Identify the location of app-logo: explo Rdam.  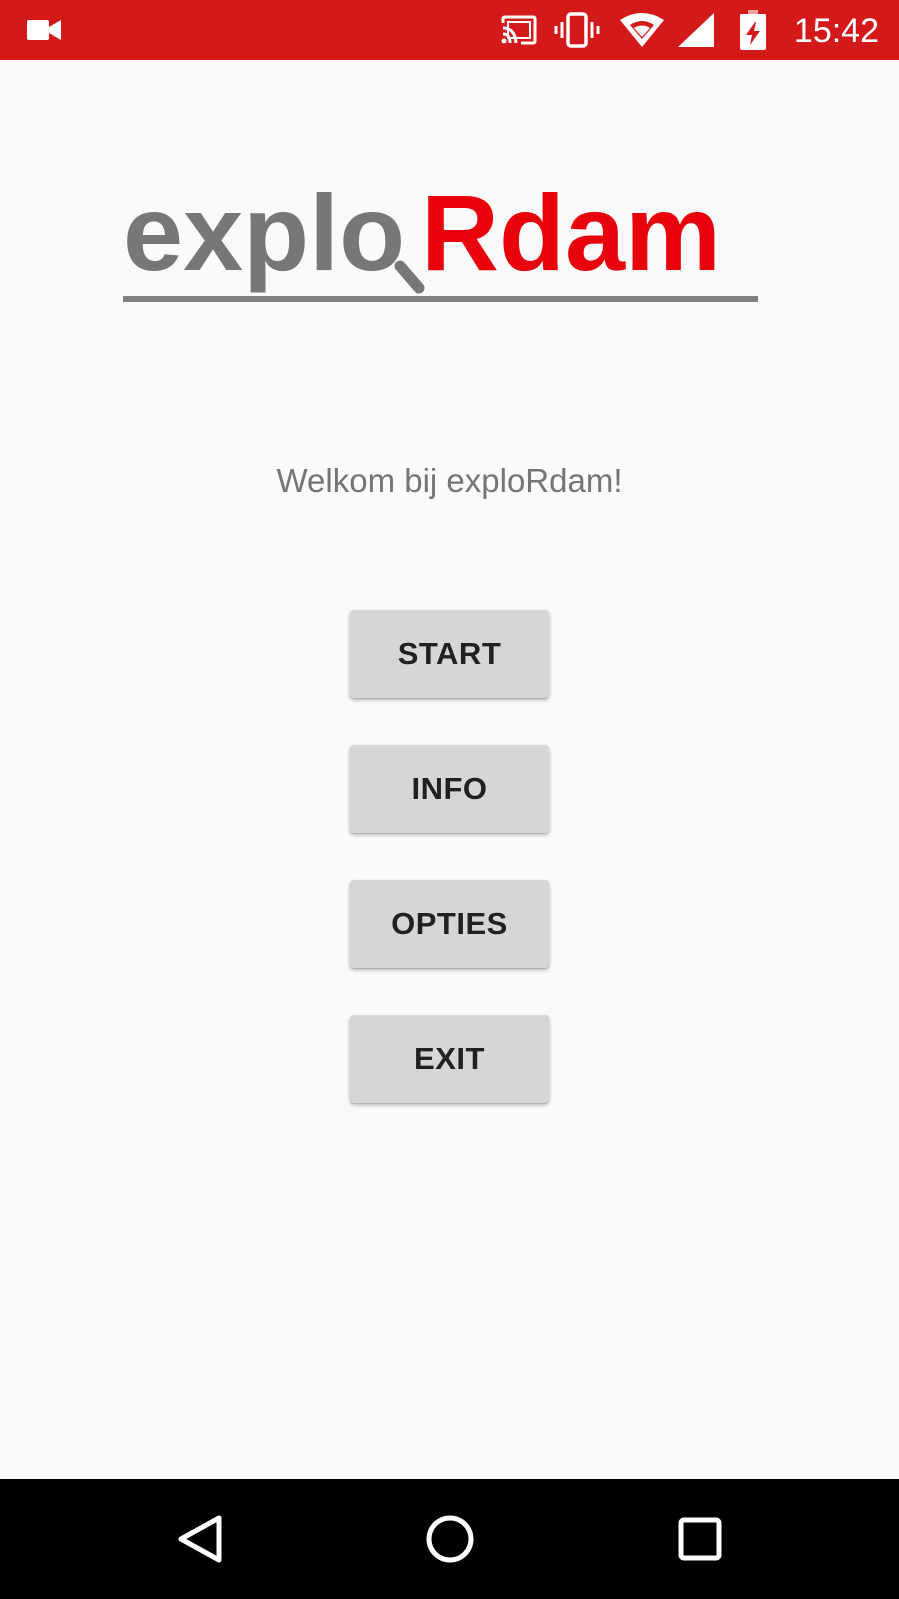
(449, 245).